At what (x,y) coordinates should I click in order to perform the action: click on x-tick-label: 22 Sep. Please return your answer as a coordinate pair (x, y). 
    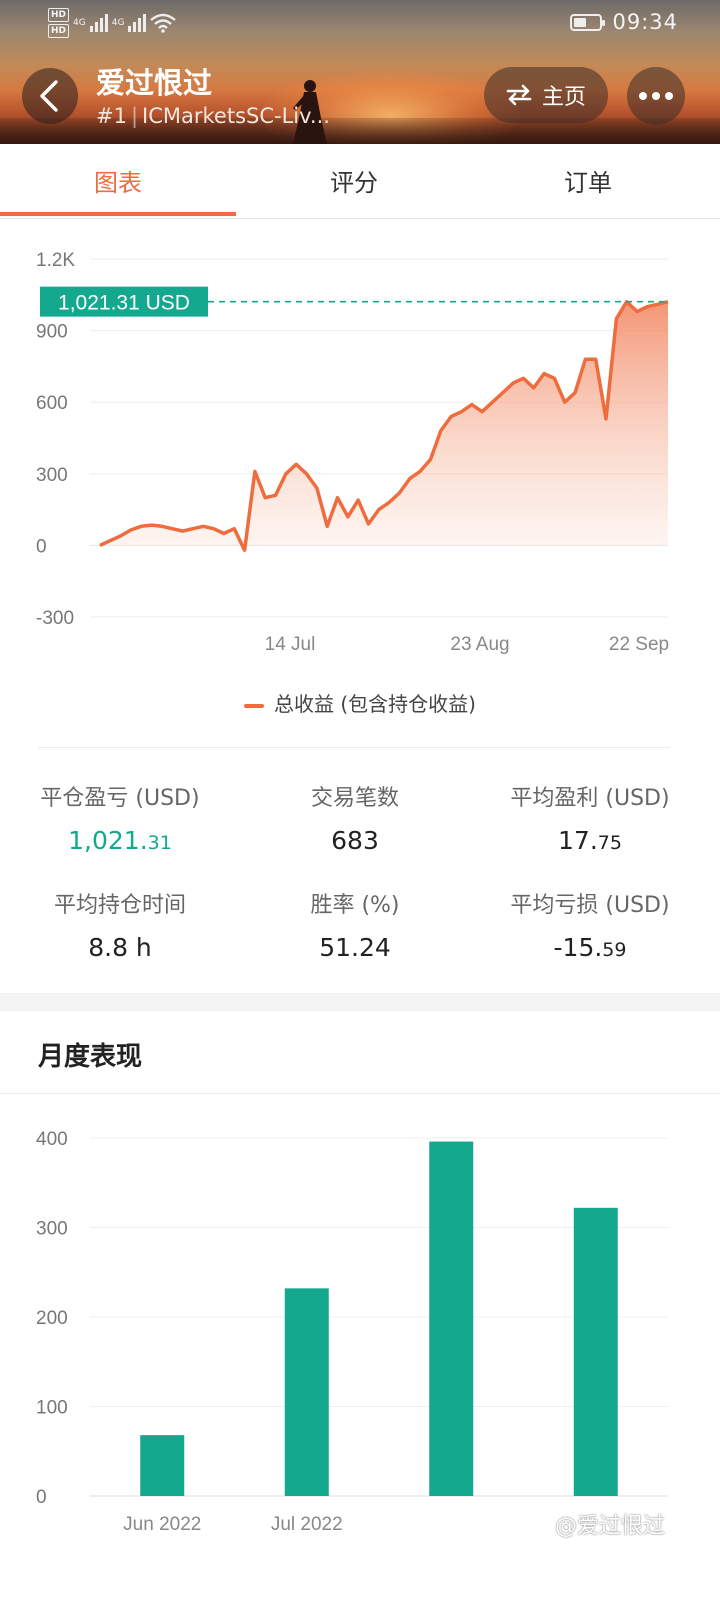
    Looking at the image, I should click on (639, 644).